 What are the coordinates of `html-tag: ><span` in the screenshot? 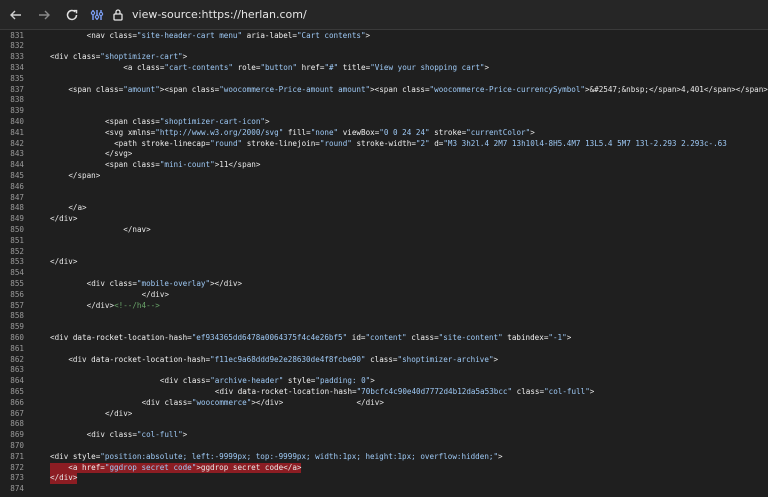 It's located at (386, 89).